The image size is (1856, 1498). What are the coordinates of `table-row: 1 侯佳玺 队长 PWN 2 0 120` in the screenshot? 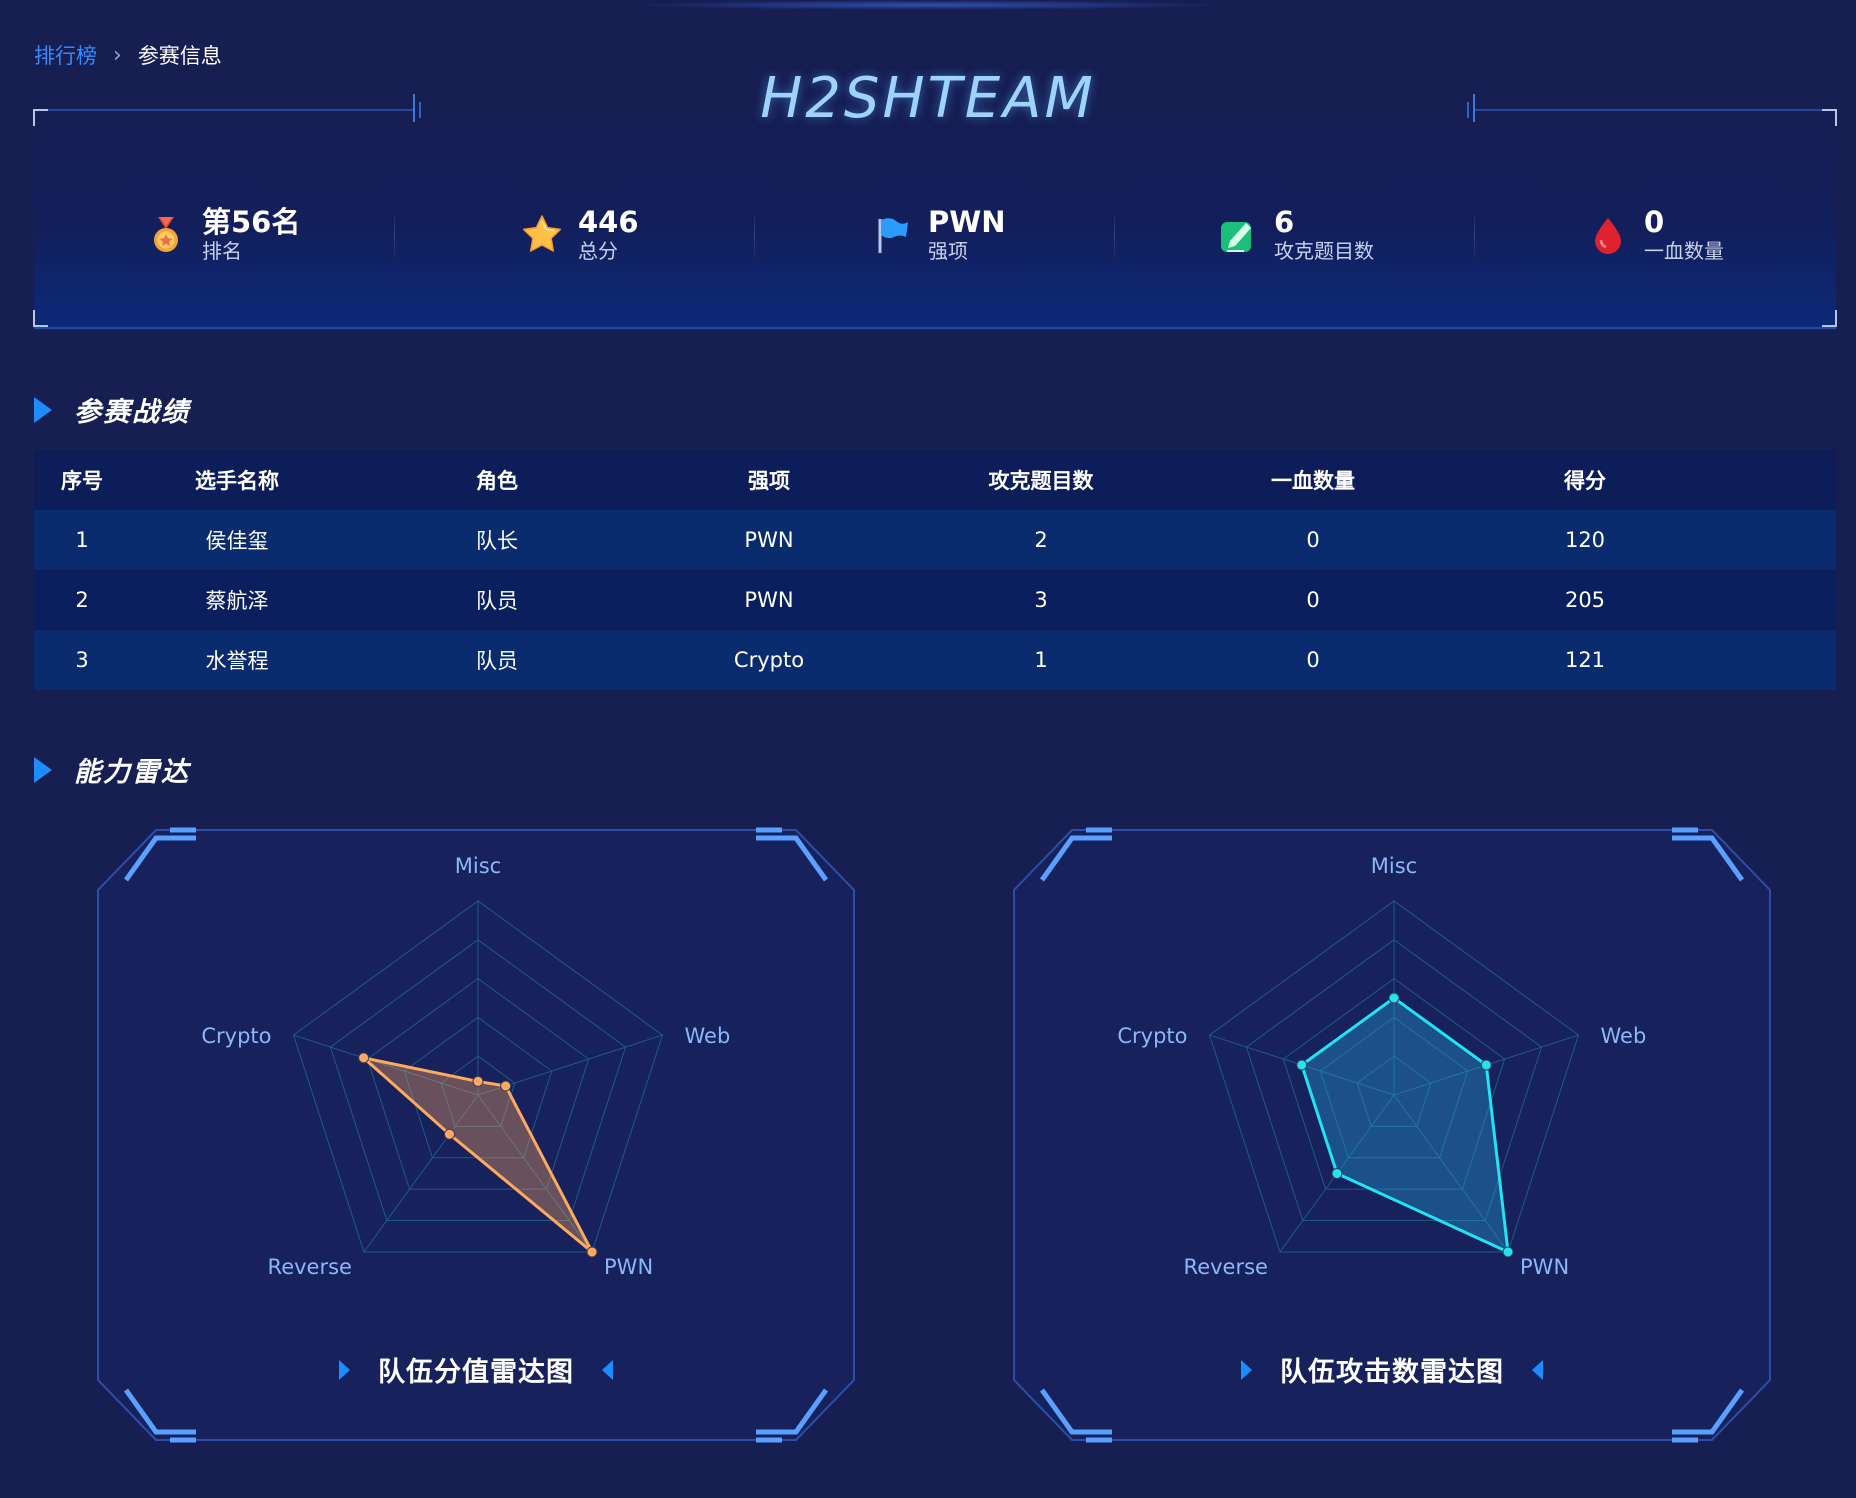 It's located at (935, 540).